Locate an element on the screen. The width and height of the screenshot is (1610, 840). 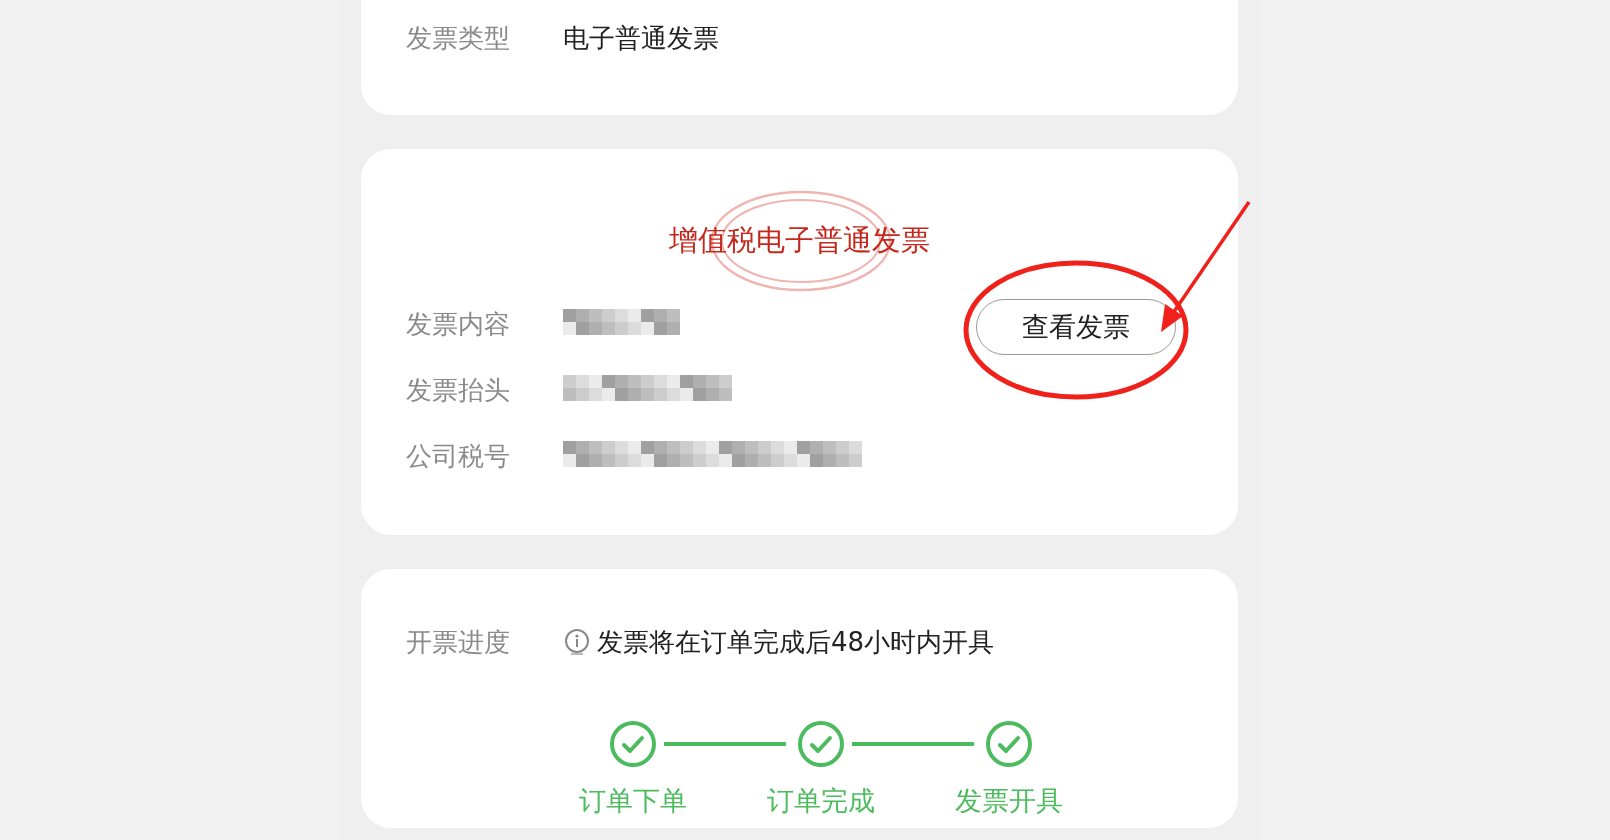
info-icon is located at coordinates (577, 642).